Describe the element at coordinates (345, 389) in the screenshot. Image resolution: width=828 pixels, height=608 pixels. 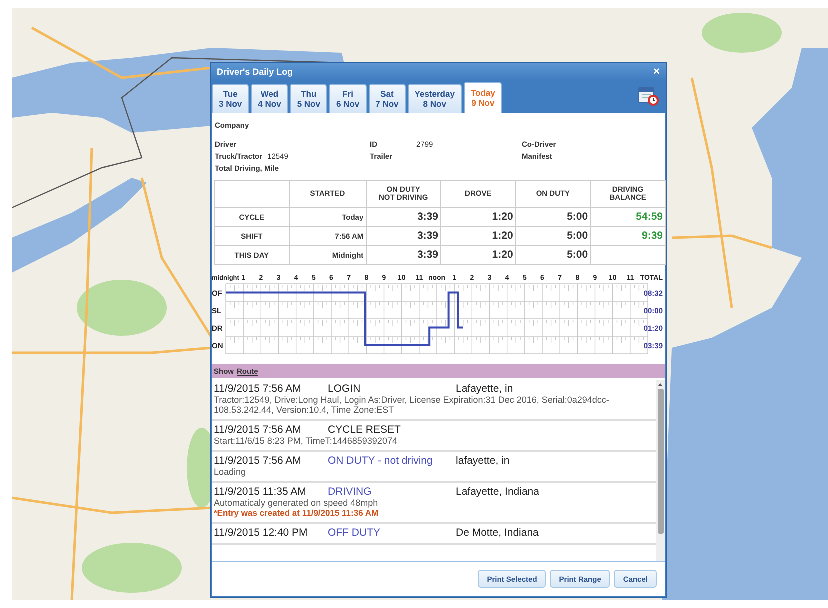
I see `entry-event: LOGIN` at that location.